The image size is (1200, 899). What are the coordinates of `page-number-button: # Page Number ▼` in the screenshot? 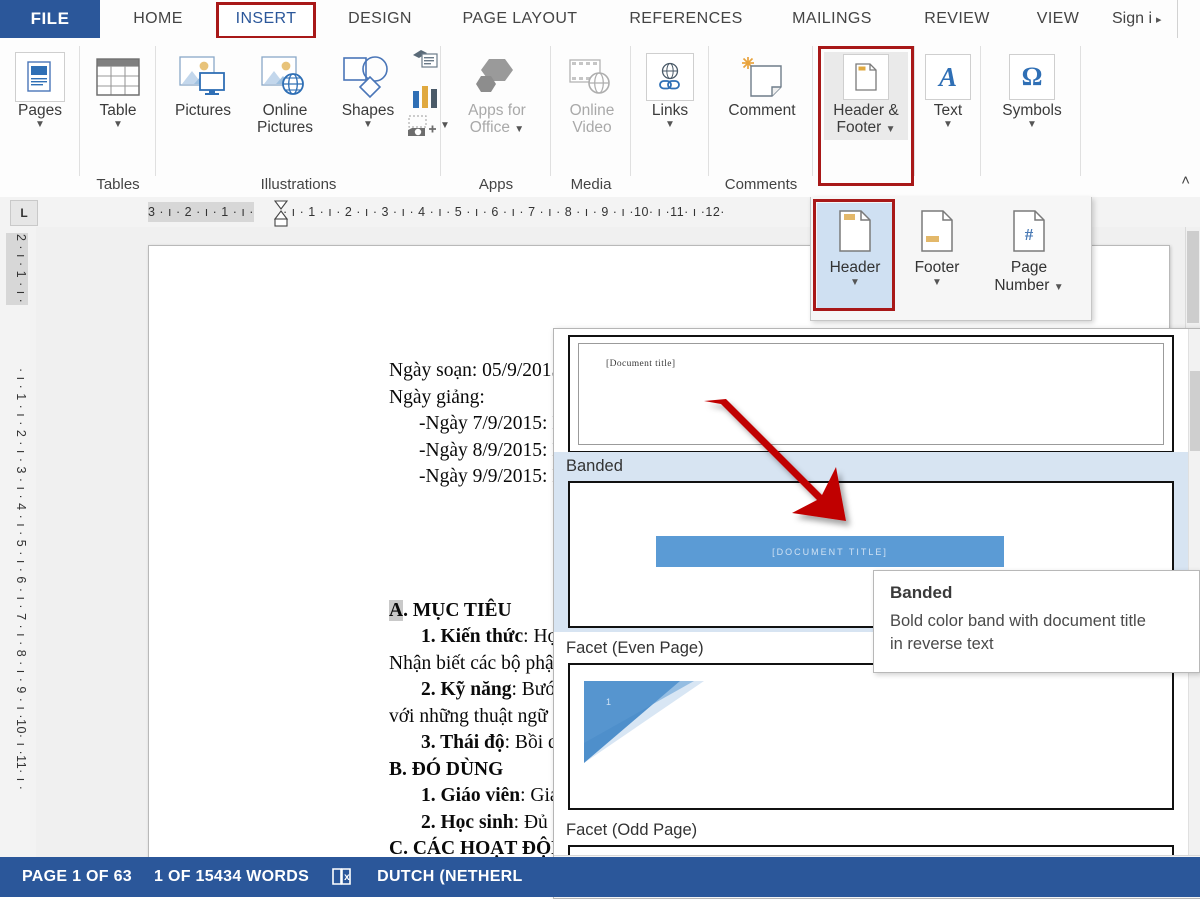 It's located at (1029, 257).